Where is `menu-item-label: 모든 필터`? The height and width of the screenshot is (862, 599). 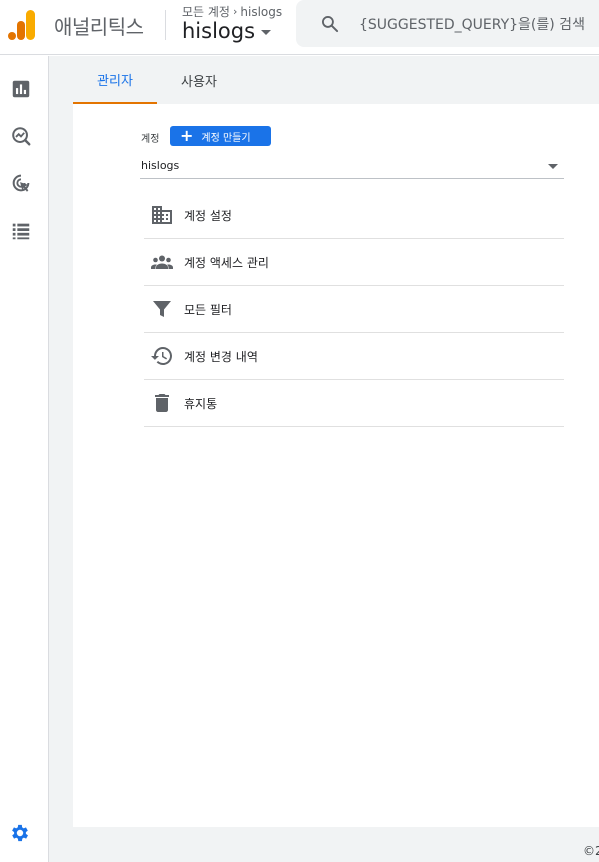 menu-item-label: 모든 필터 is located at coordinates (208, 309).